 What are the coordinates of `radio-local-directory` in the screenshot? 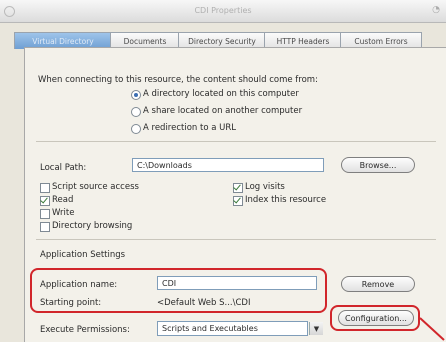 It's located at (136, 95).